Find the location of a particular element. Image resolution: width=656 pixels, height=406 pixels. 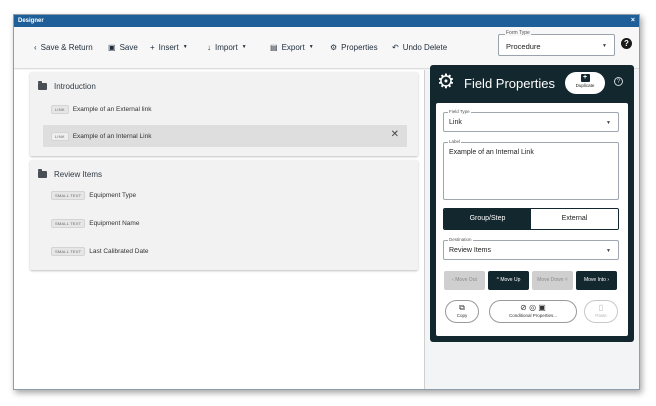

field-type-label: Field Type is located at coordinates (459, 111).